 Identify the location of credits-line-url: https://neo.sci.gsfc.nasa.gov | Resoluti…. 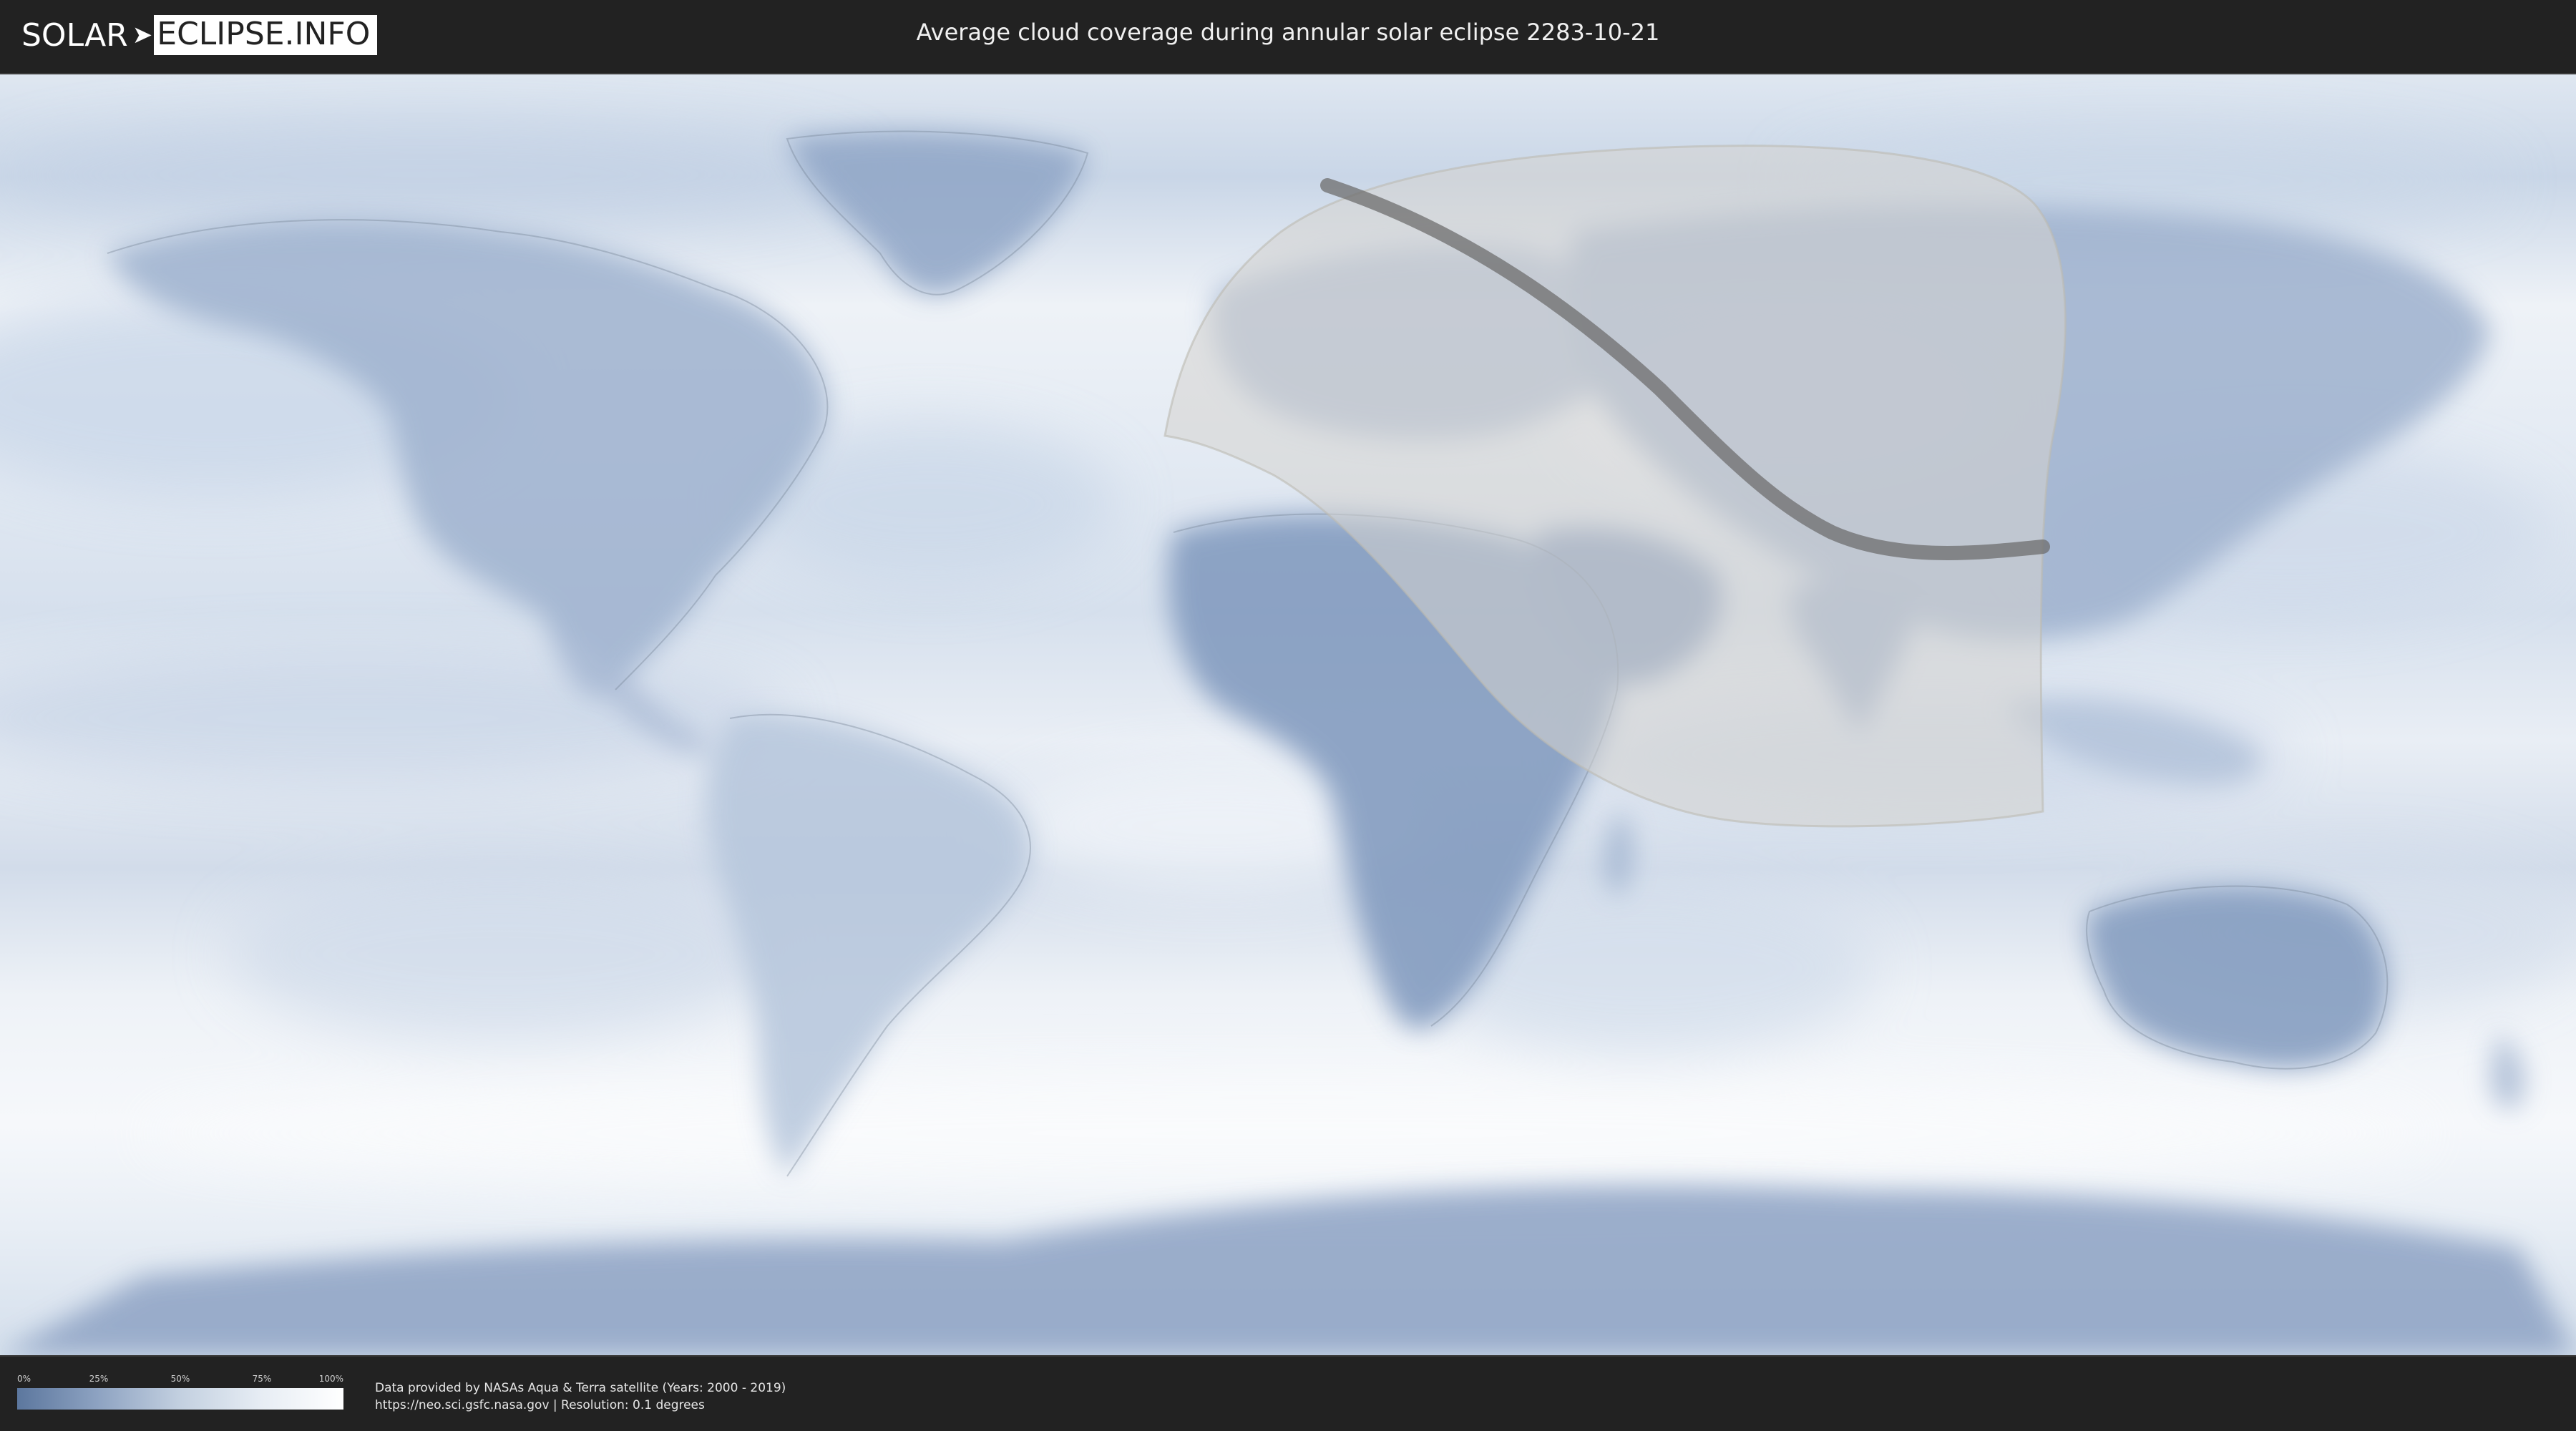
(580, 1405).